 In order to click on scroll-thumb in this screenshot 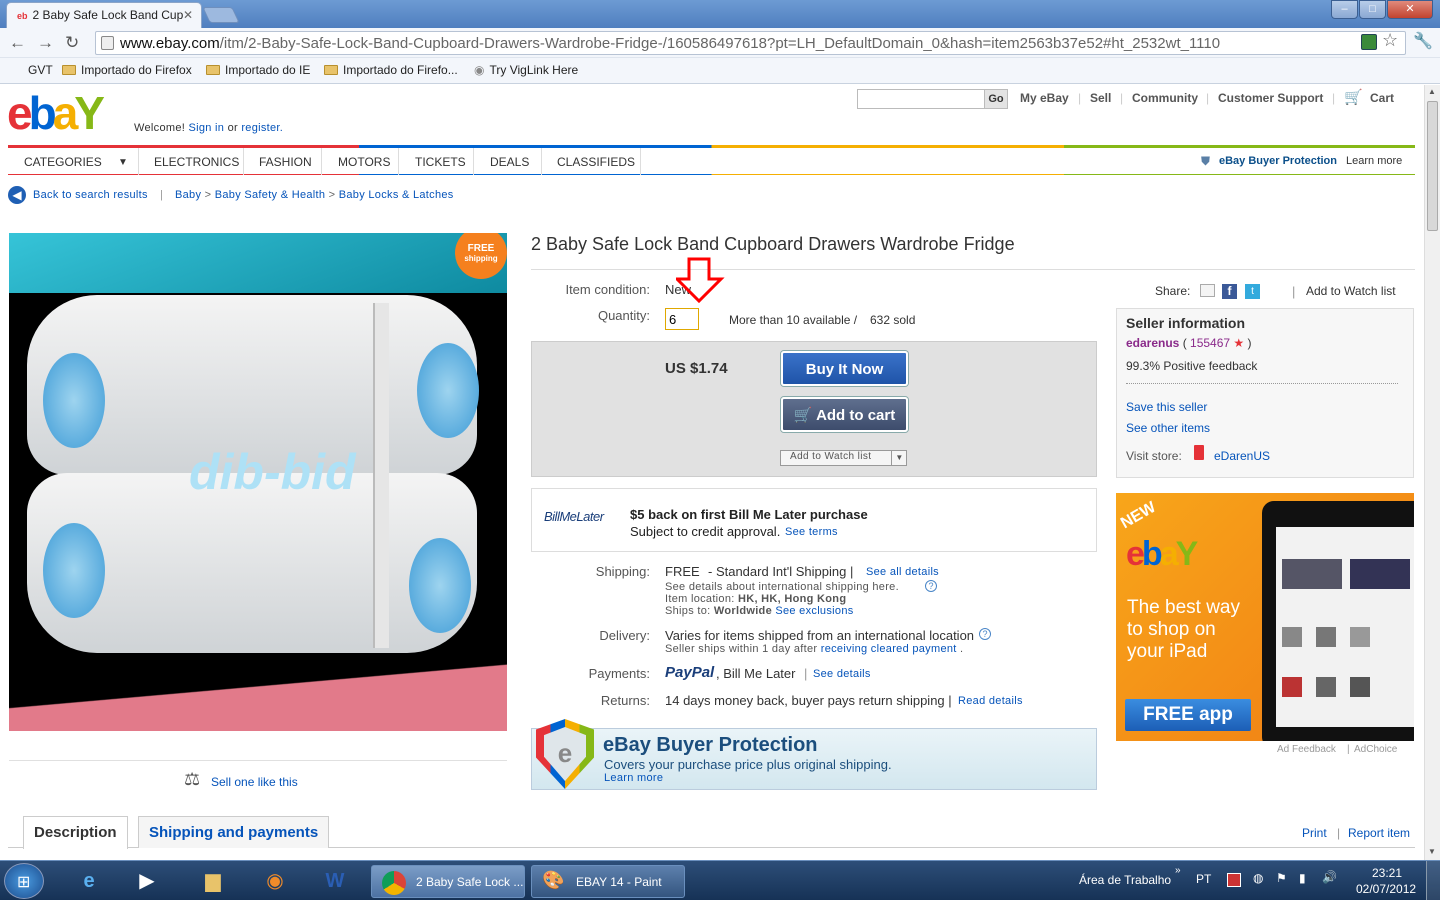, I will do `click(1432, 166)`.